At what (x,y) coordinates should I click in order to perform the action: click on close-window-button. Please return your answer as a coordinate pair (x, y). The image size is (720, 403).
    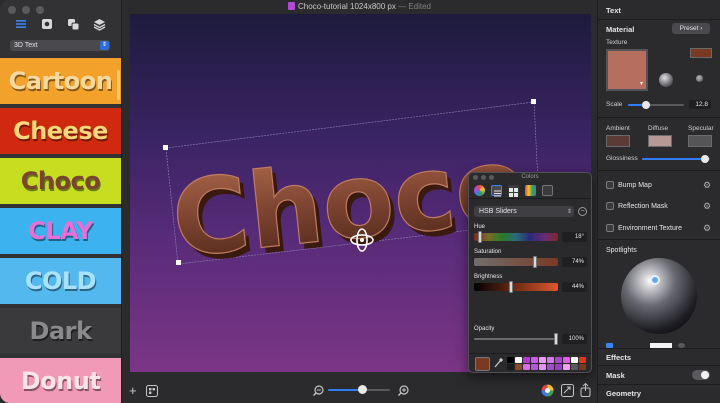
    Looking at the image, I should click on (12, 10).